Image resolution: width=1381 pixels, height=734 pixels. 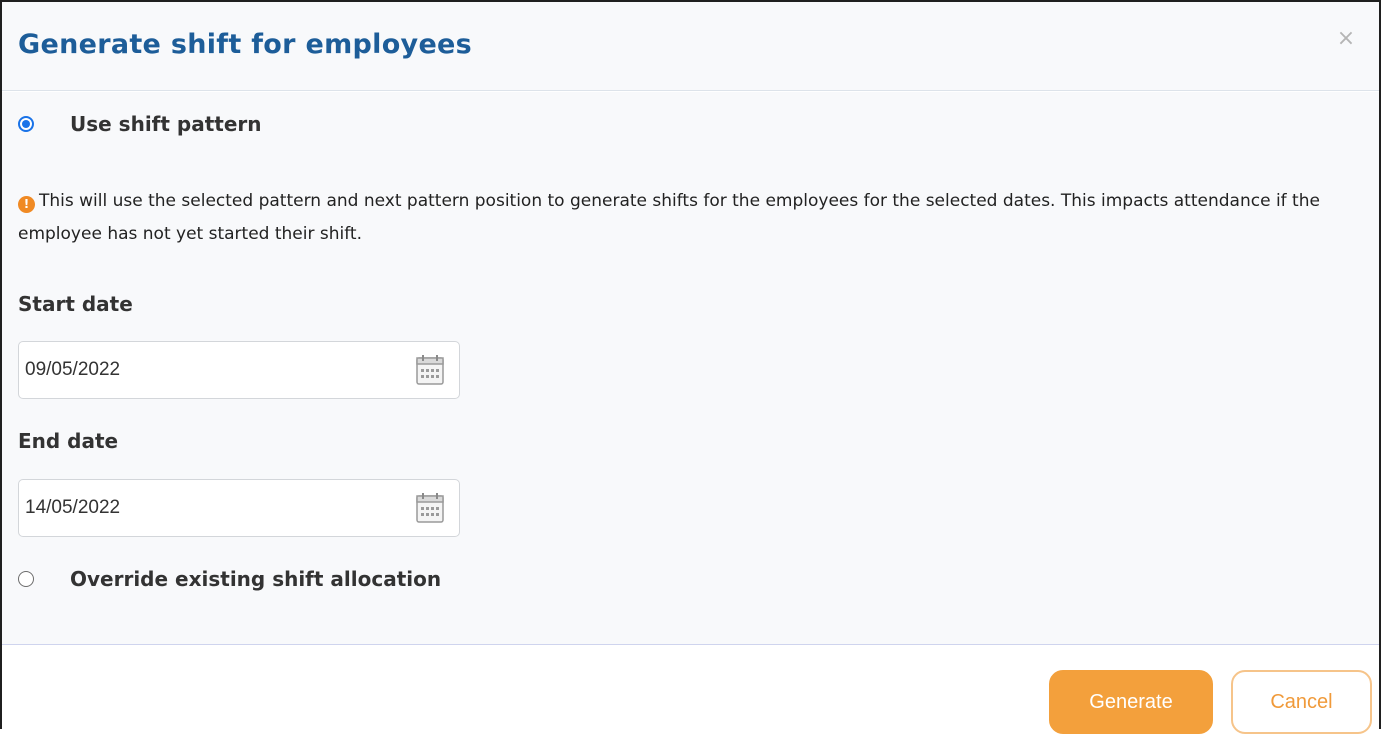 What do you see at coordinates (209, 508) in the screenshot?
I see `end-date-input` at bounding box center [209, 508].